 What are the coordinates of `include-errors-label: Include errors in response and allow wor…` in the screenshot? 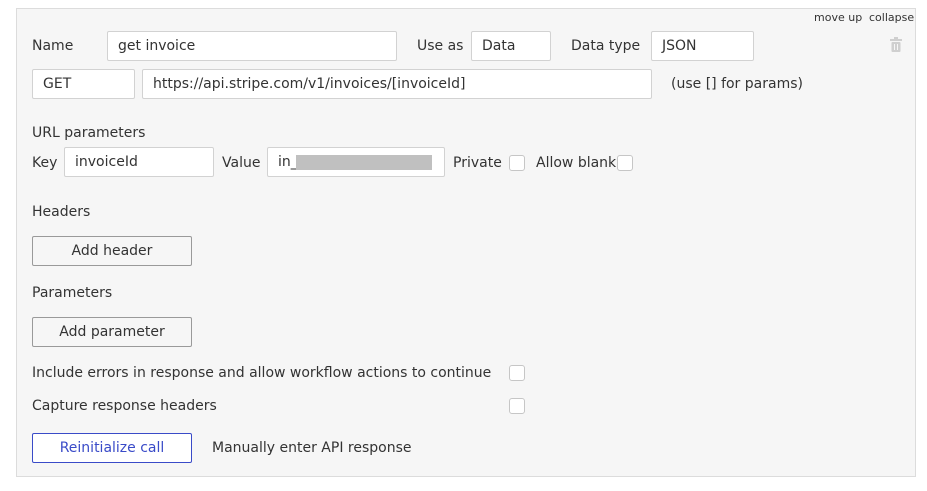 It's located at (262, 373).